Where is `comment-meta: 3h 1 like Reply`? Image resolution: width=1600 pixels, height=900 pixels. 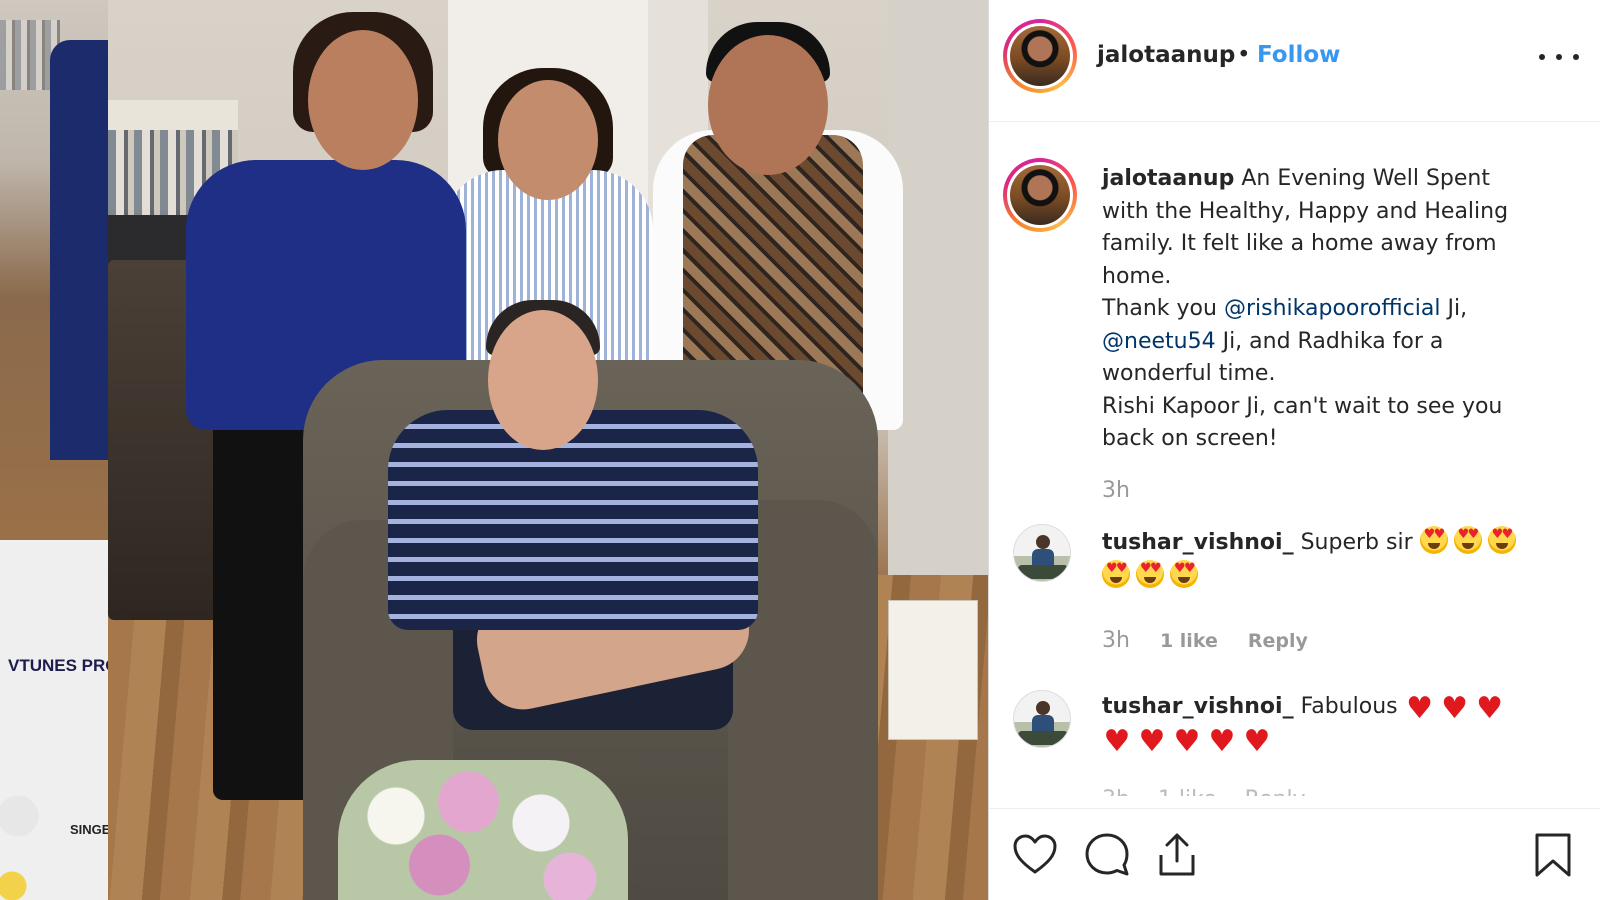
comment-meta: 3h 1 like Reply is located at coordinates (1205, 640).